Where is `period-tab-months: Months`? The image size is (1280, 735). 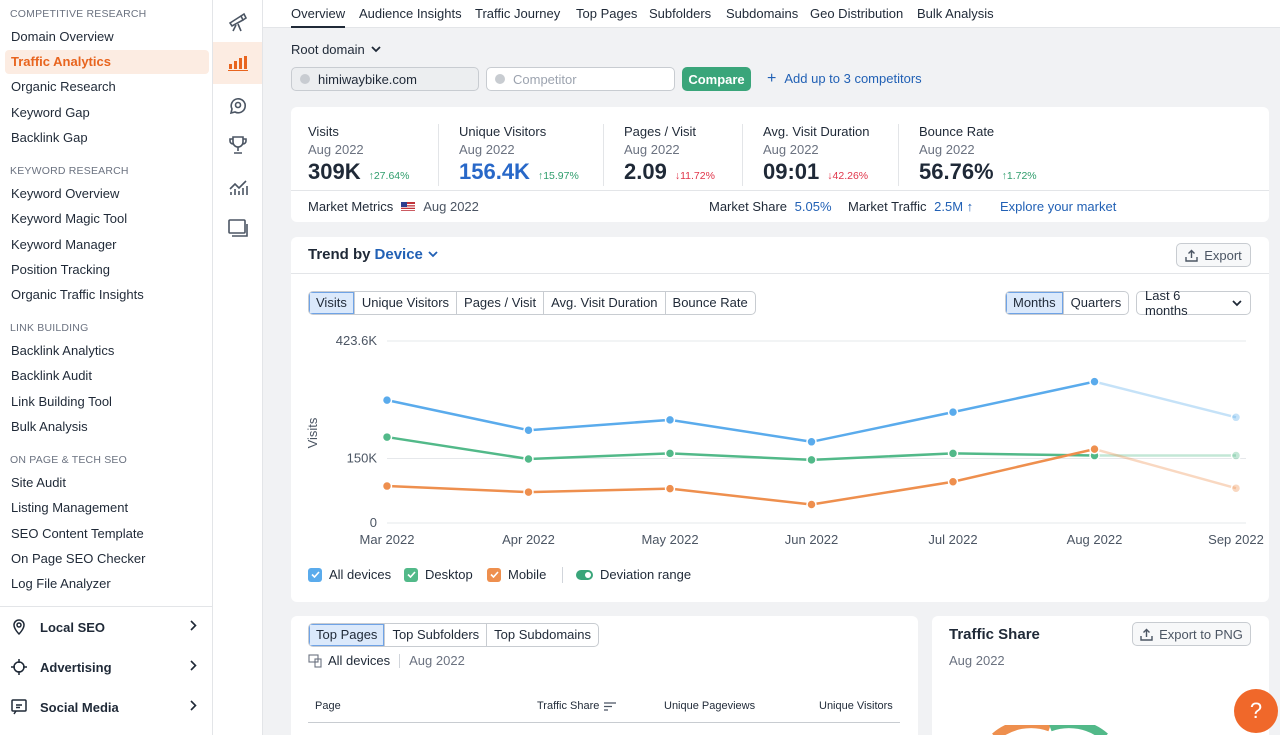
period-tab-months: Months is located at coordinates (1034, 303).